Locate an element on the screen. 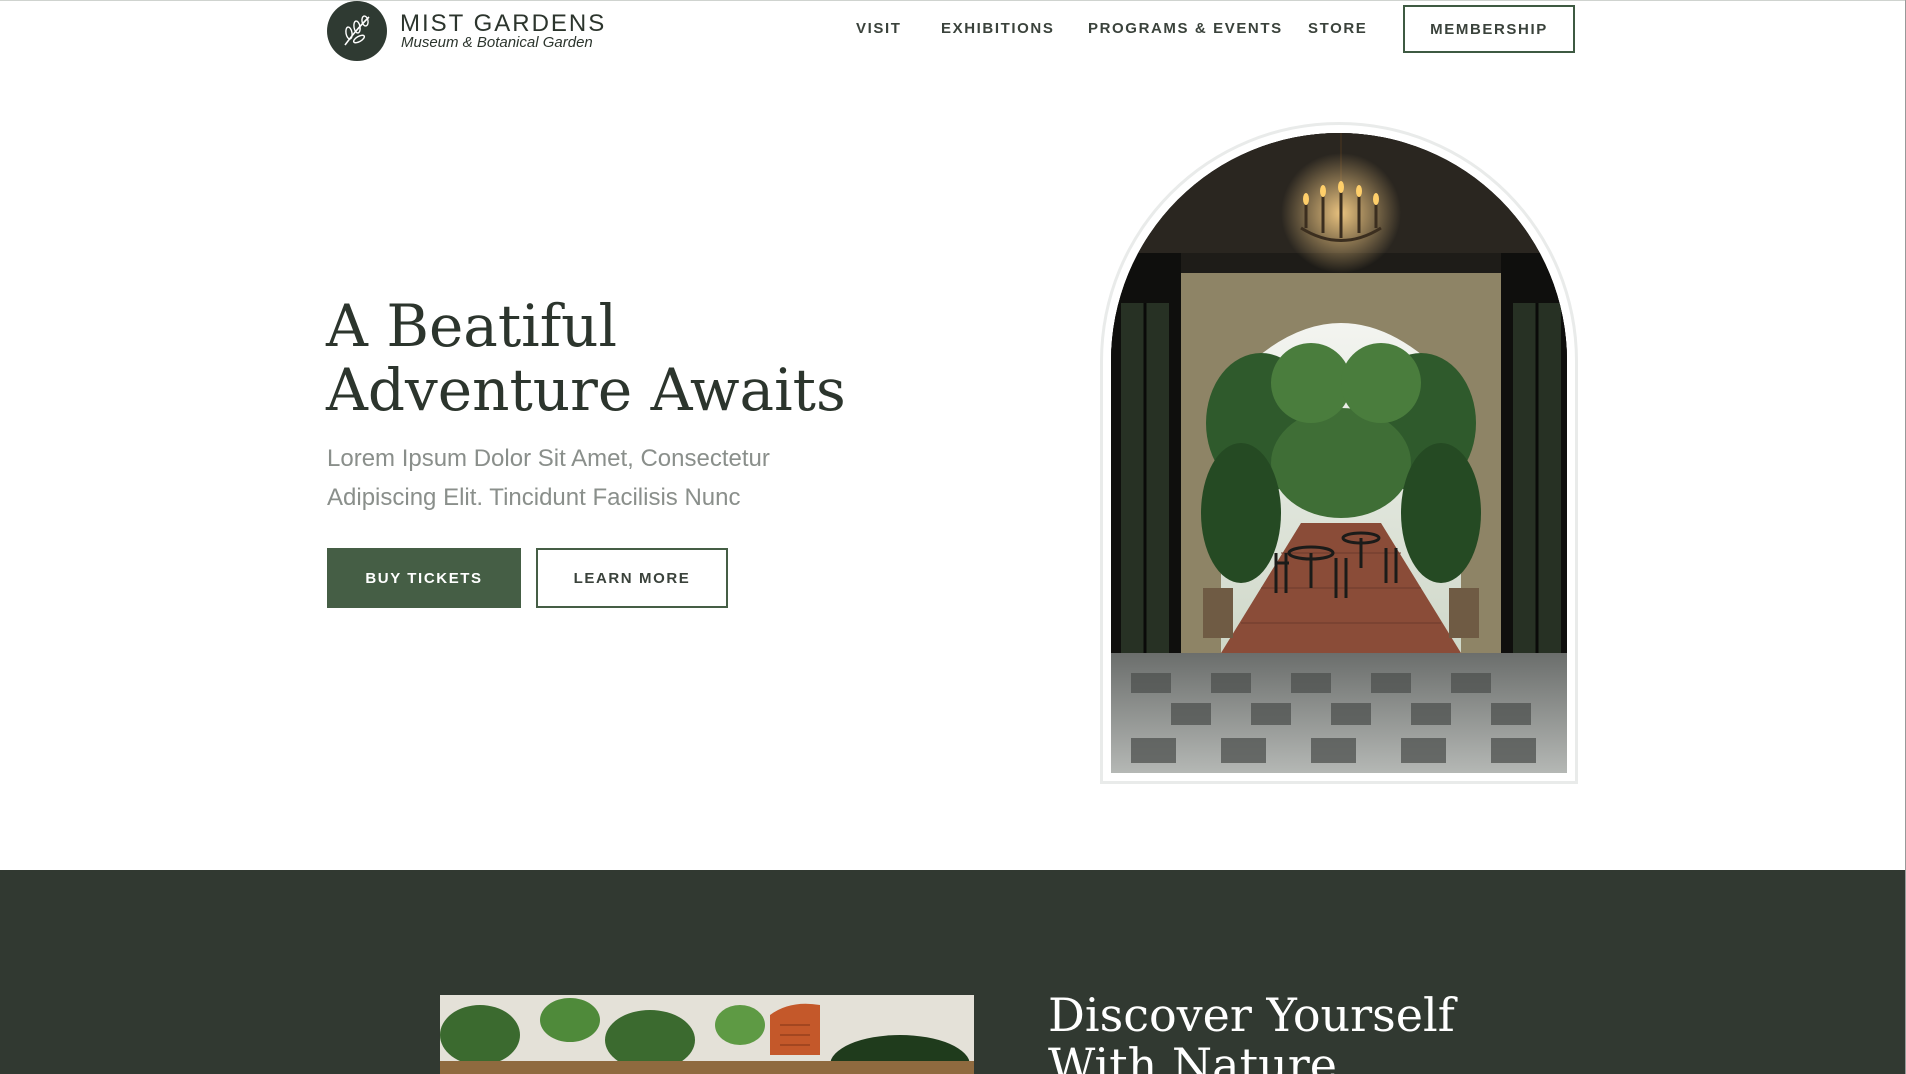 Image resolution: width=1906 pixels, height=1074 pixels. courtyard-illustration is located at coordinates (1339, 453).